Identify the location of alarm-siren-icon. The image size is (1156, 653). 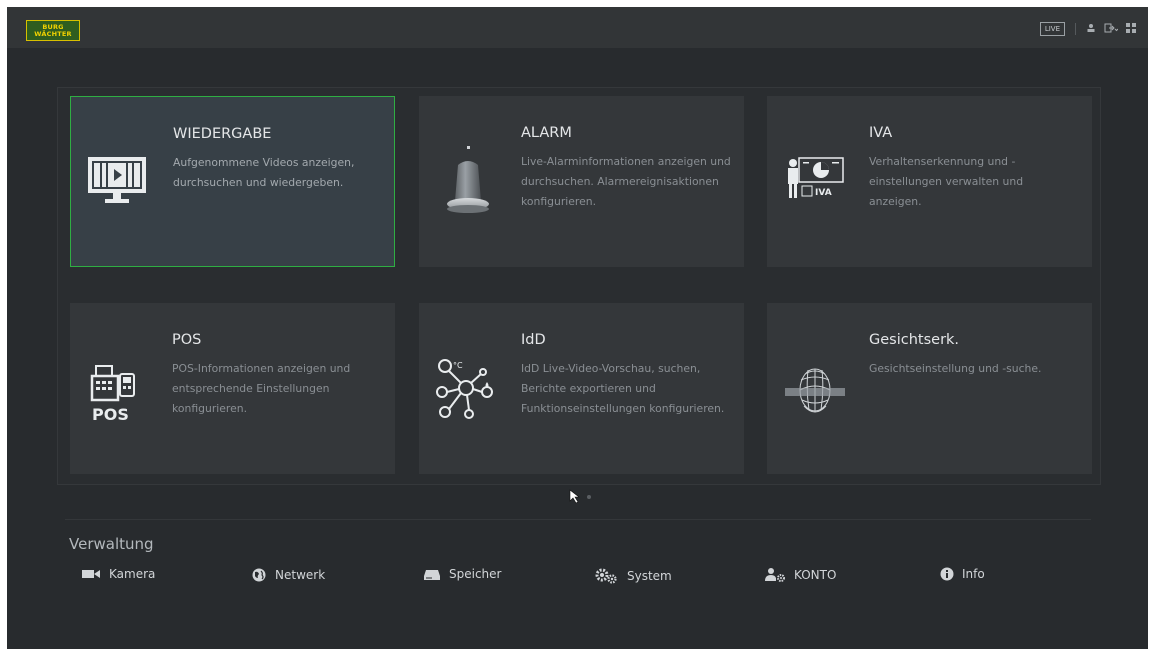
(466, 181).